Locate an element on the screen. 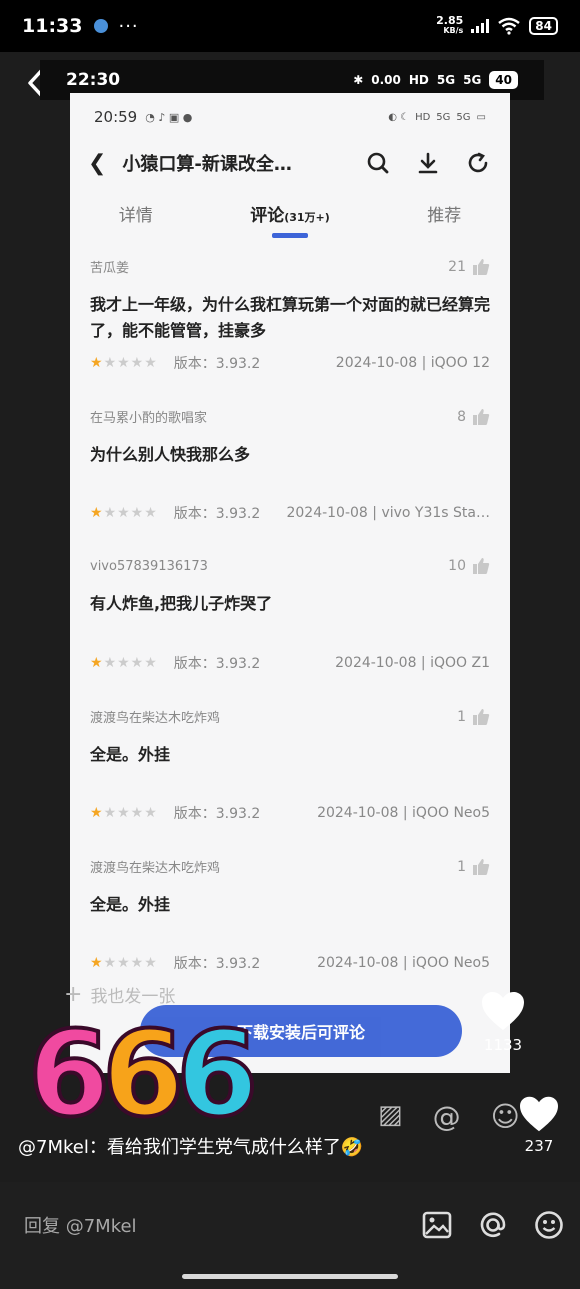  status-right: 2.85 KB/s 84 is located at coordinates (497, 25).